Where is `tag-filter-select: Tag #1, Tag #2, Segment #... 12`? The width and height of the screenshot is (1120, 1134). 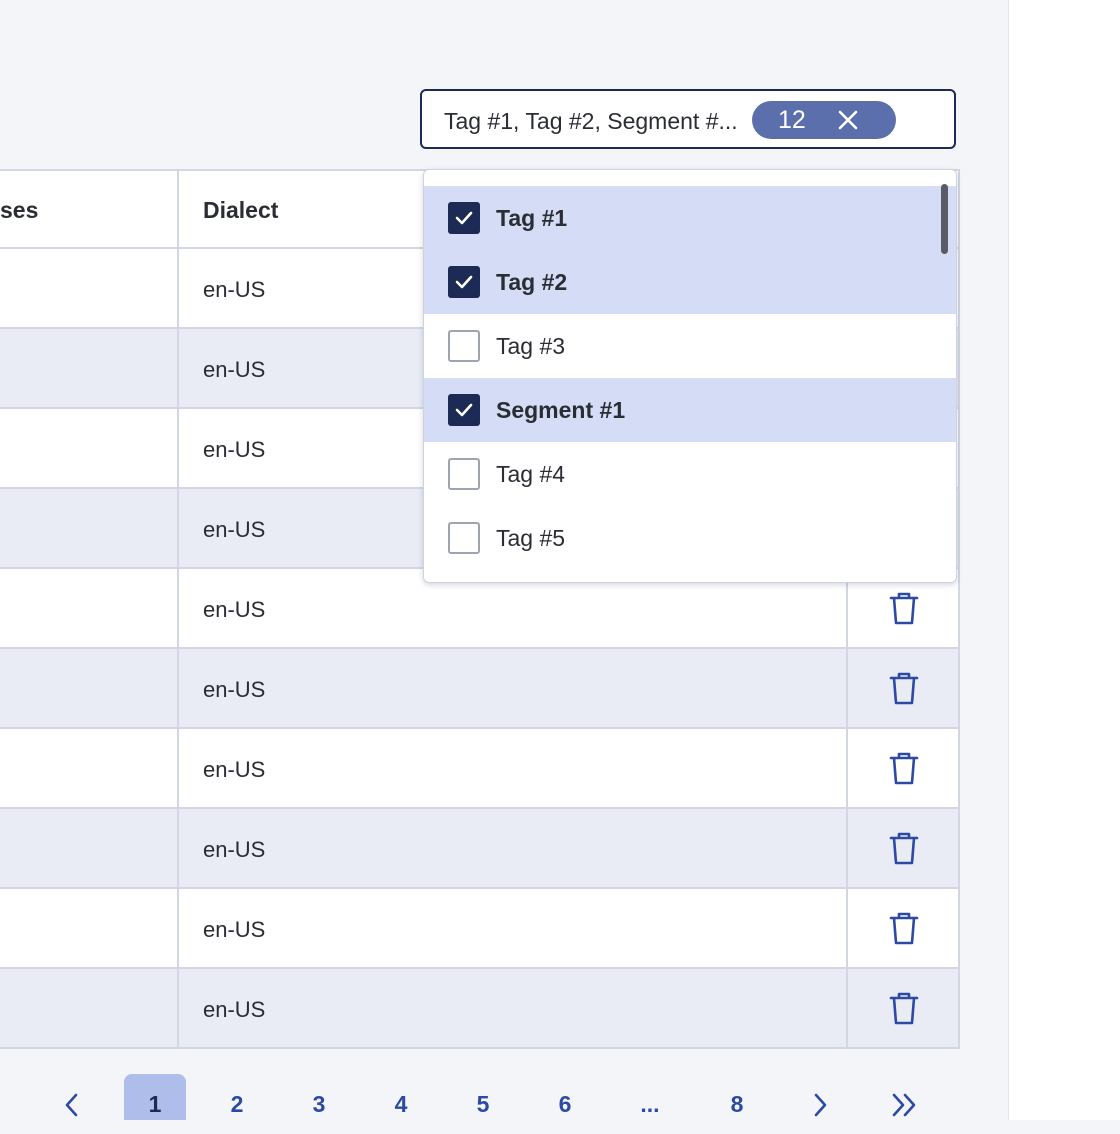
tag-filter-select: Tag #1, Tag #2, Segment #... 12 is located at coordinates (688, 119).